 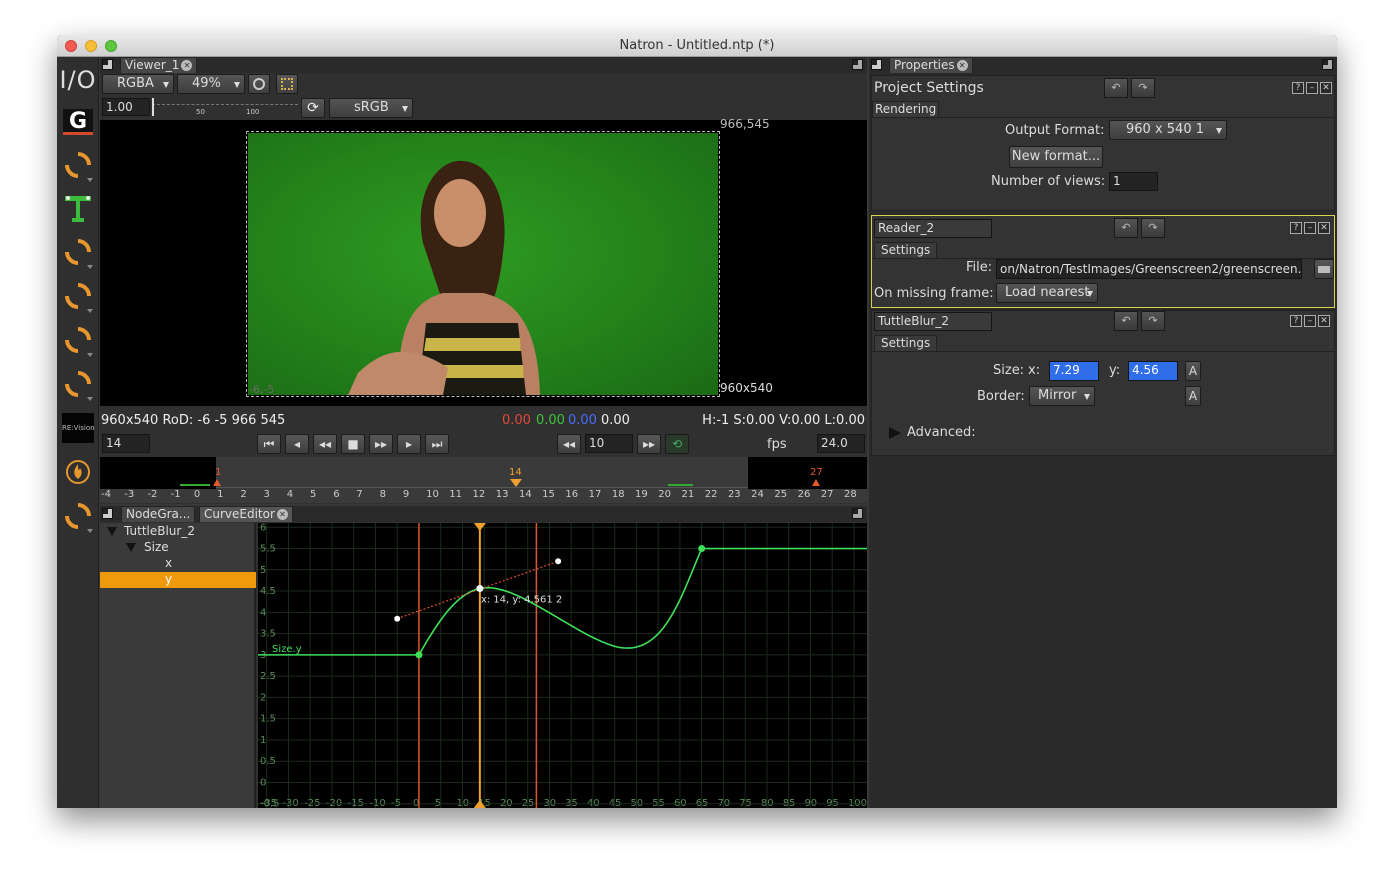 What do you see at coordinates (906, 109) in the screenshot?
I see `tab-rendering: Rendering` at bounding box center [906, 109].